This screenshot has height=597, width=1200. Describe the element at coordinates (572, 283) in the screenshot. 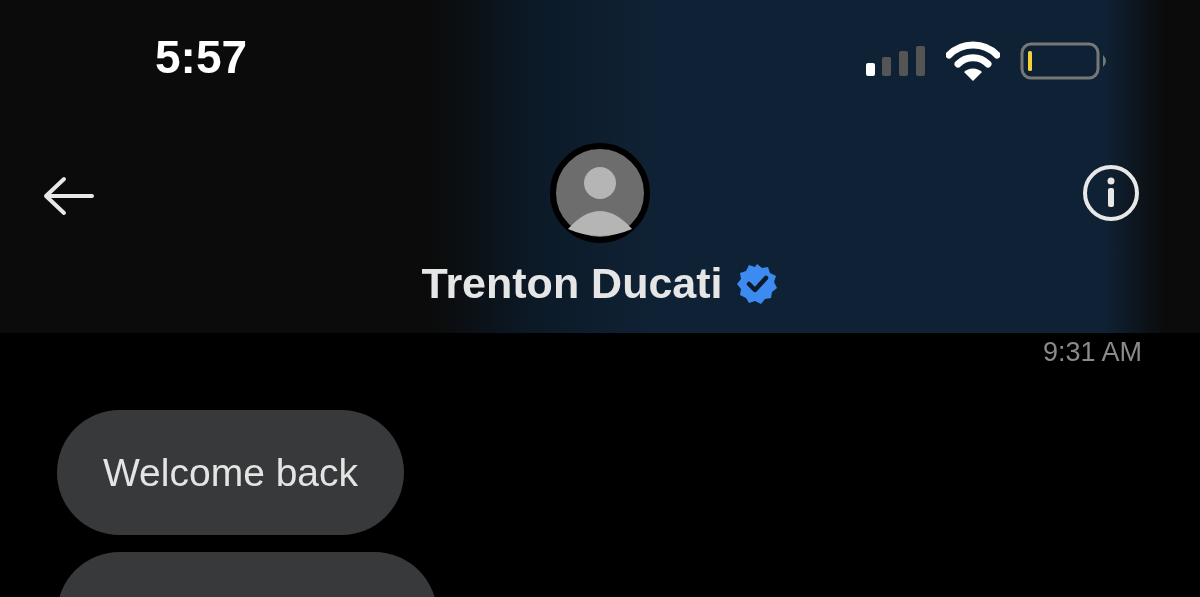

I see `contact-name: Trenton Ducati` at that location.